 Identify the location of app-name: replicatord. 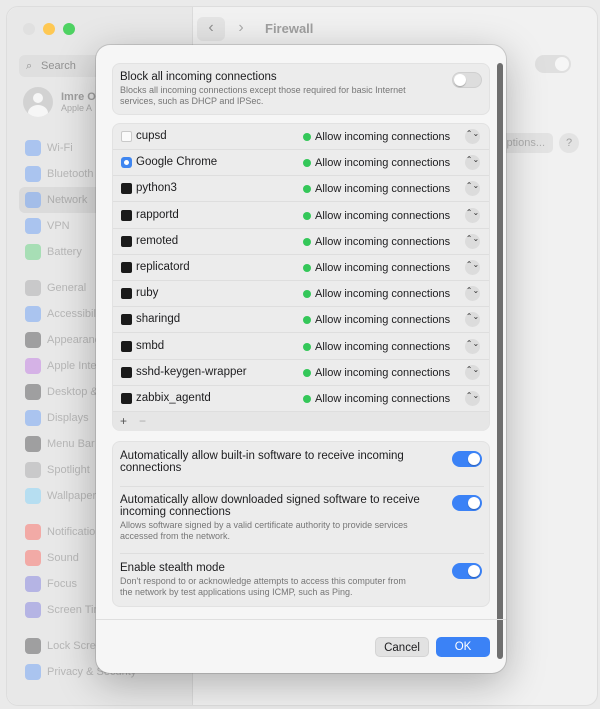
(163, 267).